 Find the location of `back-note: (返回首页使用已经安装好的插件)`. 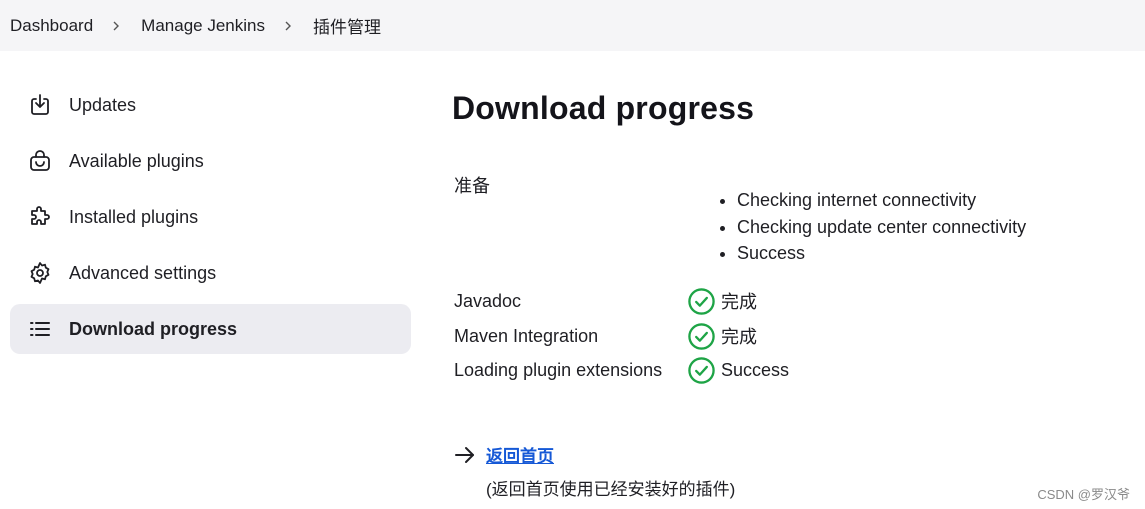

back-note: (返回首页使用已经安装好的插件) is located at coordinates (611, 489).